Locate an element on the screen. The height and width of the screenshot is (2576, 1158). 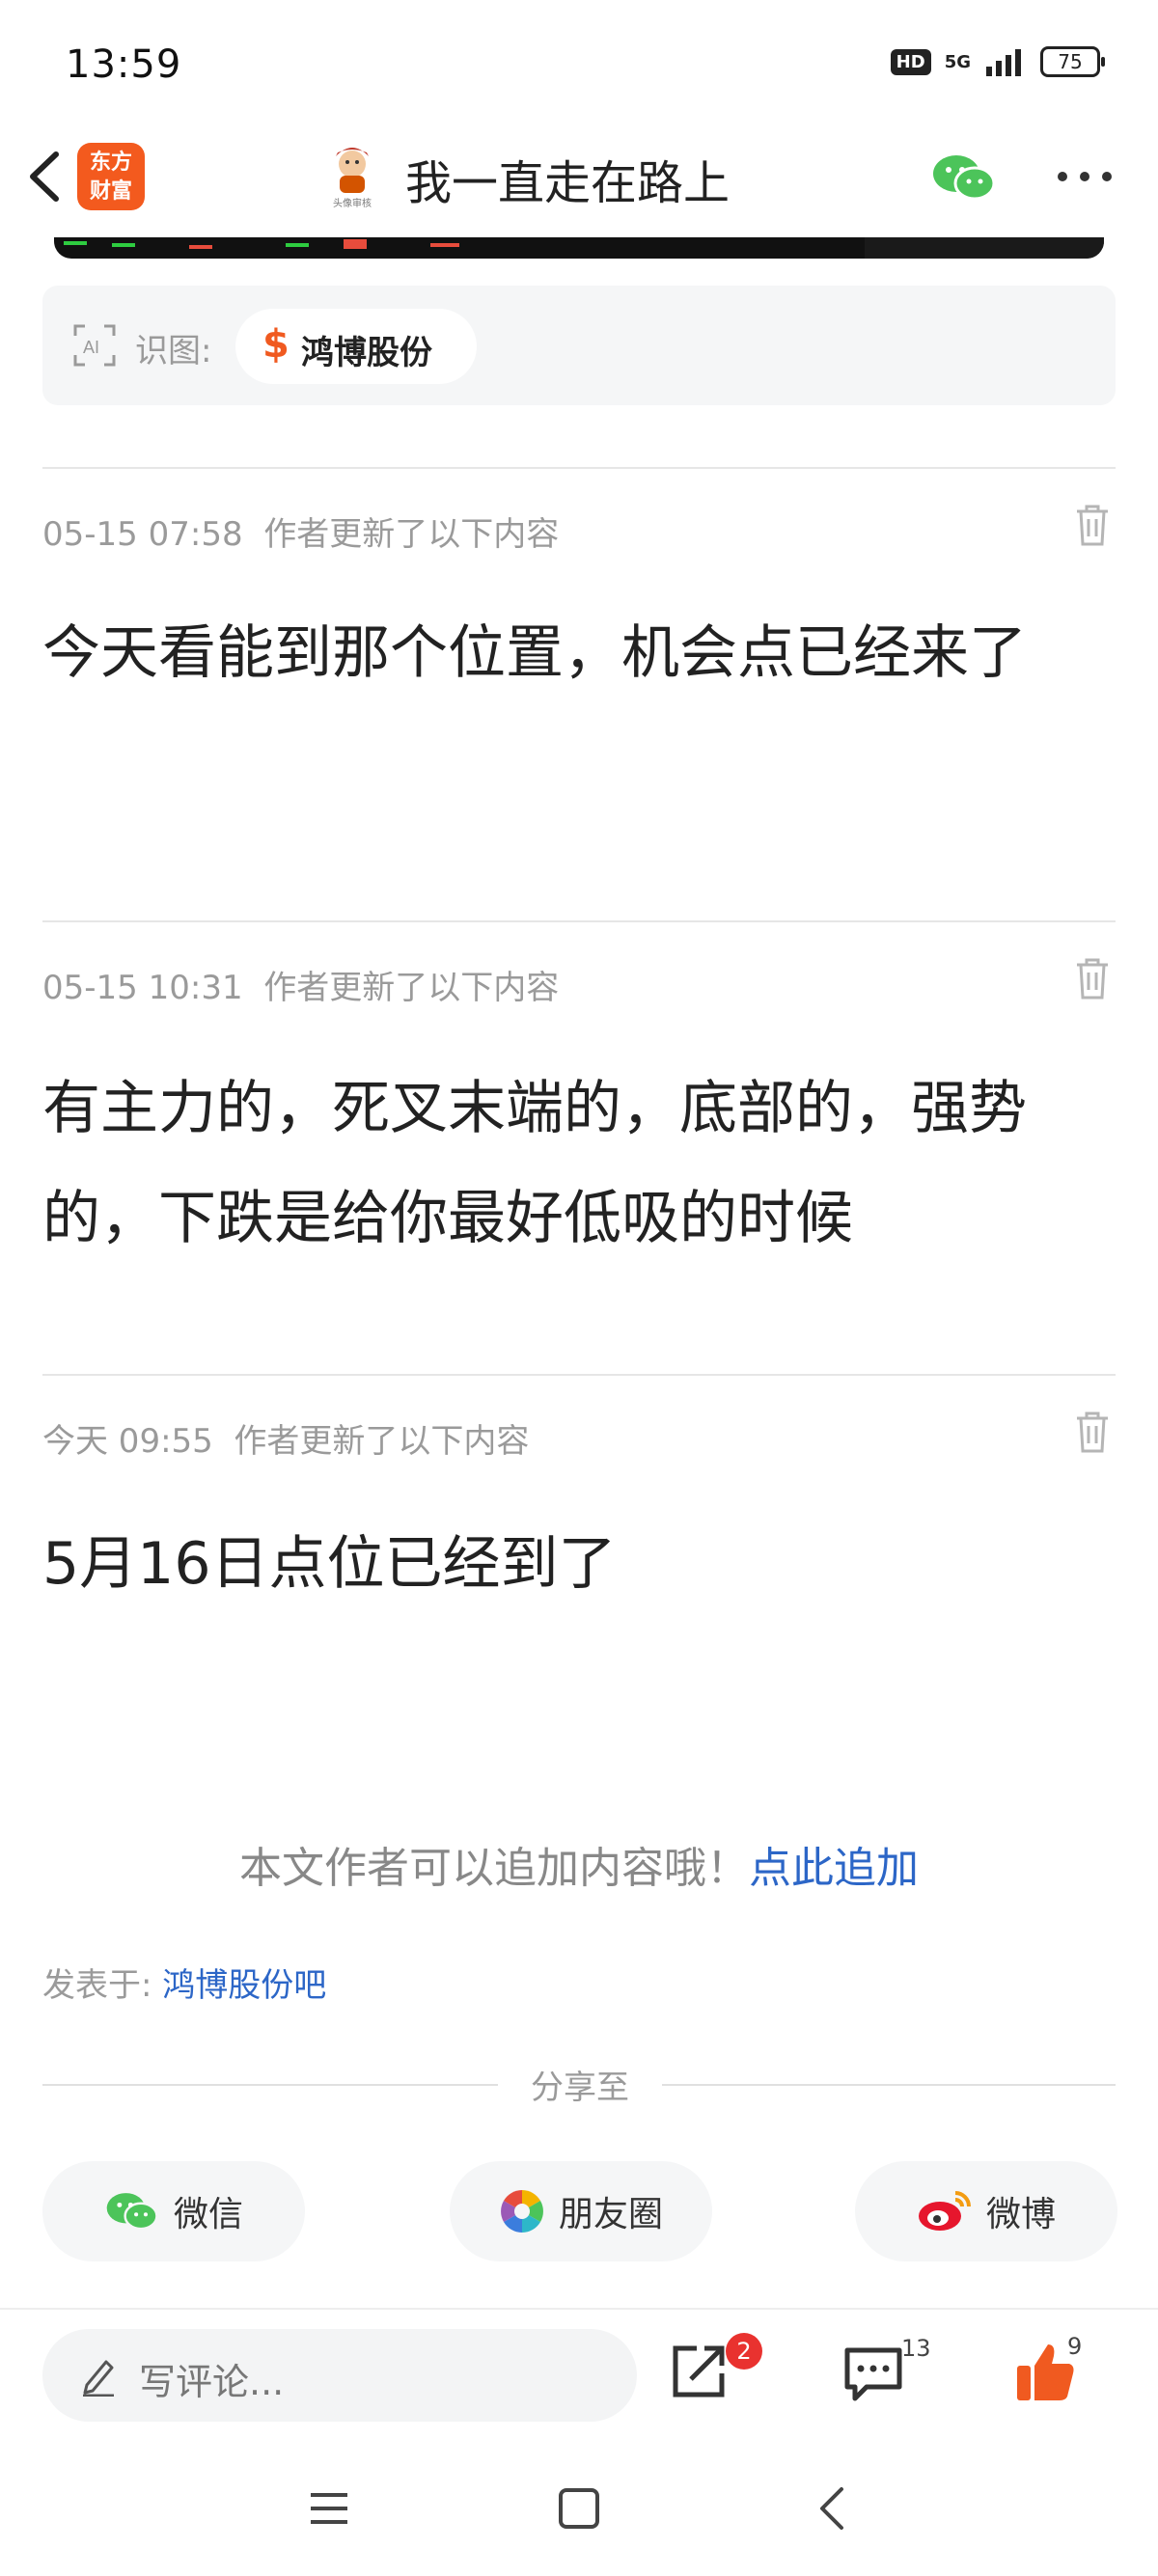
comment-icon is located at coordinates (873, 2374).